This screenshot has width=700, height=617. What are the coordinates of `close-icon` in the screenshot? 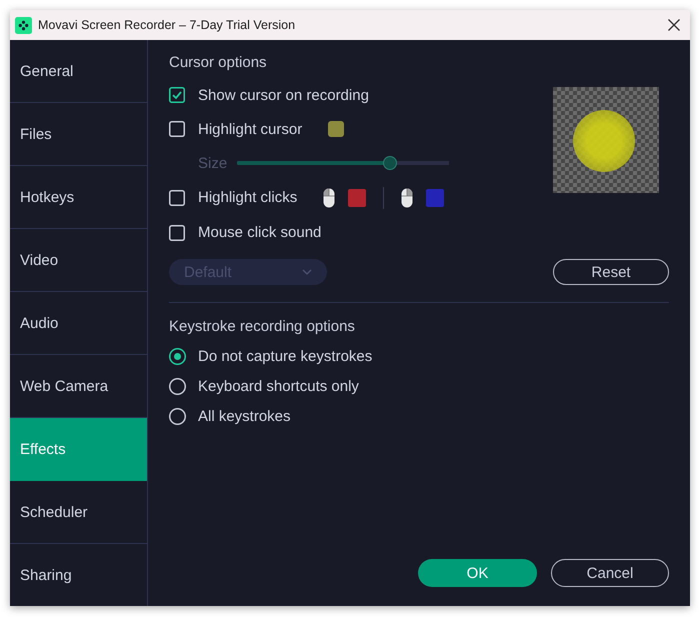 It's located at (674, 25).